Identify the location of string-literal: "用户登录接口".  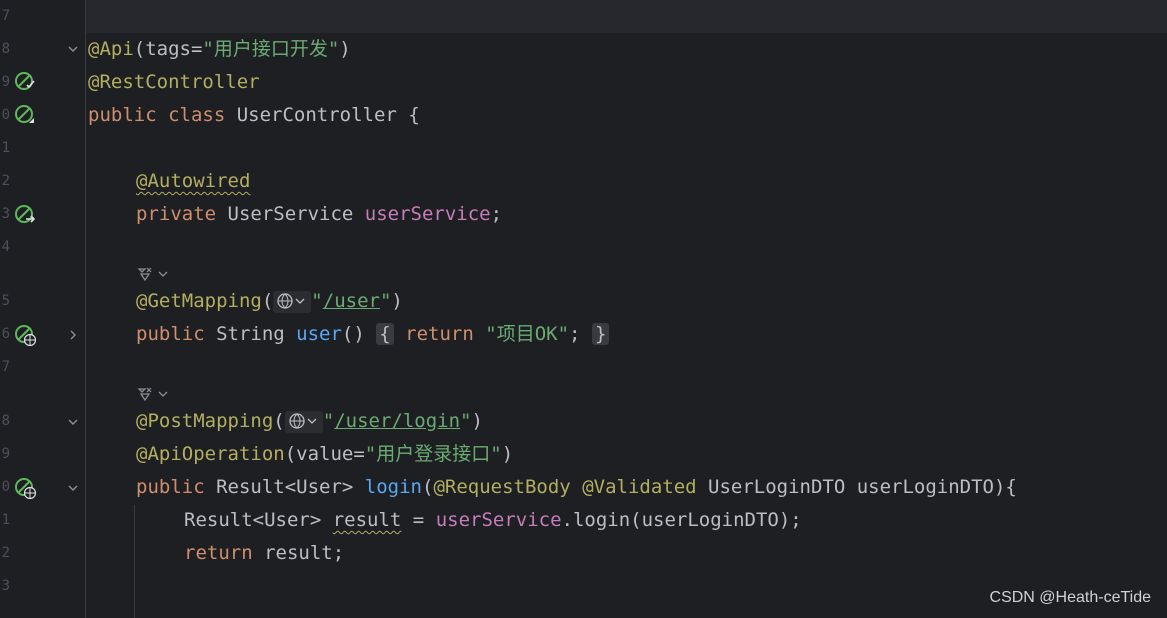
(433, 454).